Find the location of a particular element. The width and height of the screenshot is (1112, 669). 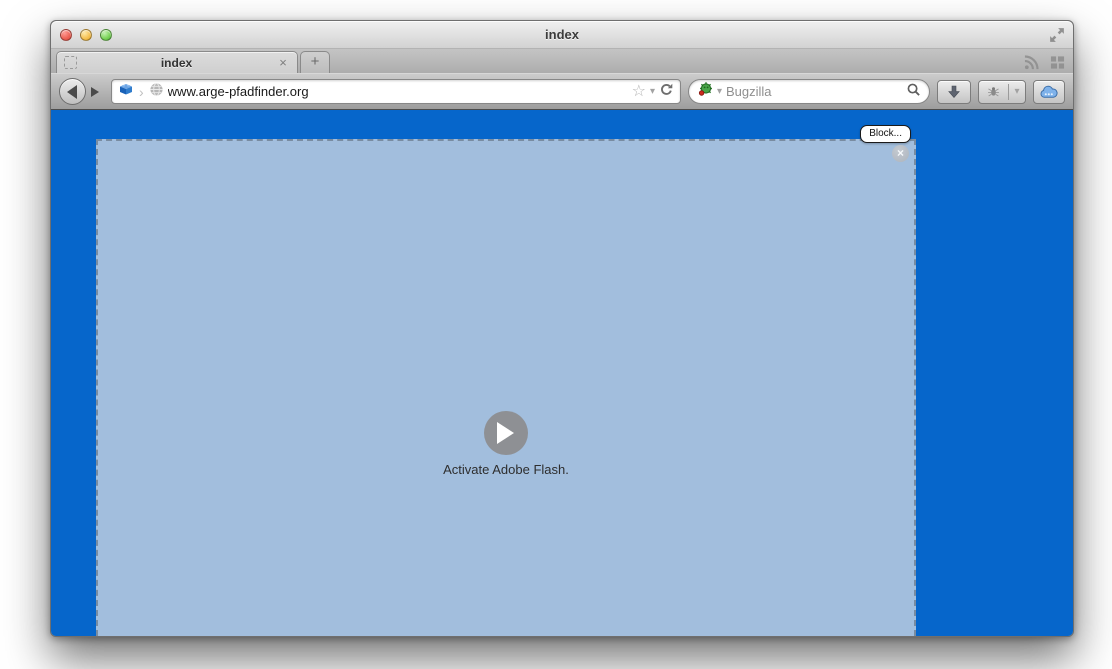

urlbar-dropdown-icon: ▾ is located at coordinates (652, 91).